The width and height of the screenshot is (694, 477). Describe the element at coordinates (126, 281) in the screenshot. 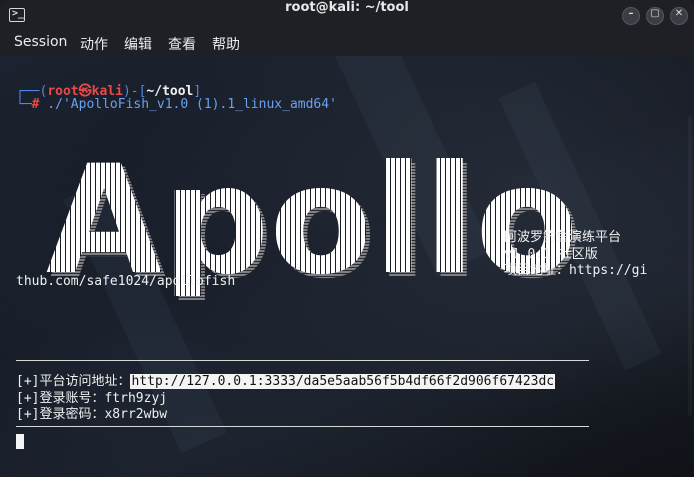

I see `info-project-url-continued: thub.com/safe1024/apollofish` at that location.